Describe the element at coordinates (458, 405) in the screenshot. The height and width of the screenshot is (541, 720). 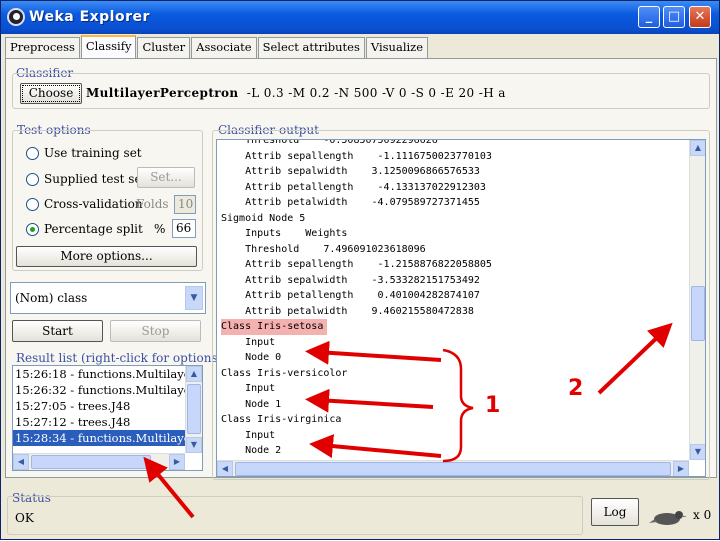
I see `annotation-bracket` at that location.